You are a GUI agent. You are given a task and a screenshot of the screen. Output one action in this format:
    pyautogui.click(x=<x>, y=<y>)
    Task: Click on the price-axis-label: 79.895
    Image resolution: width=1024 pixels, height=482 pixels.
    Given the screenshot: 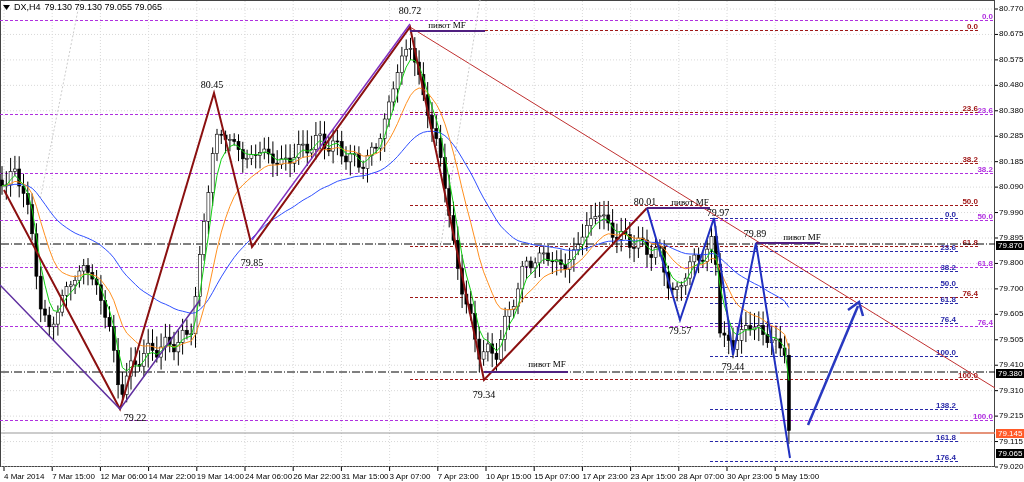 What is the action you would take?
    pyautogui.click(x=1011, y=237)
    